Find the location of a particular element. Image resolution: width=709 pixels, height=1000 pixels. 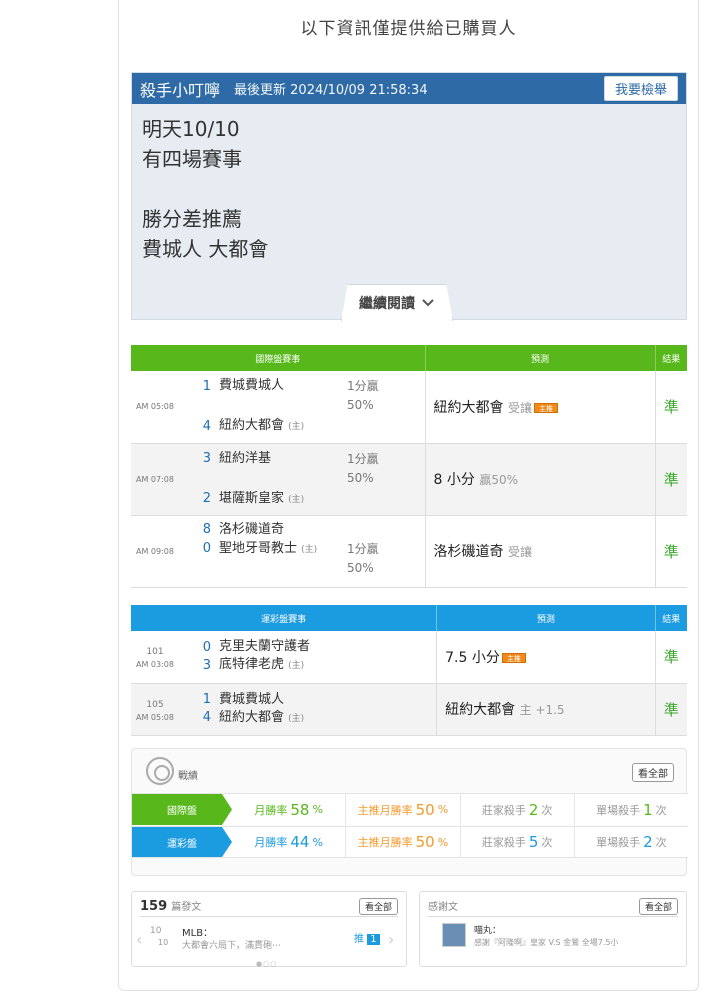

game-time: AM 03:08 is located at coordinates (155, 665).